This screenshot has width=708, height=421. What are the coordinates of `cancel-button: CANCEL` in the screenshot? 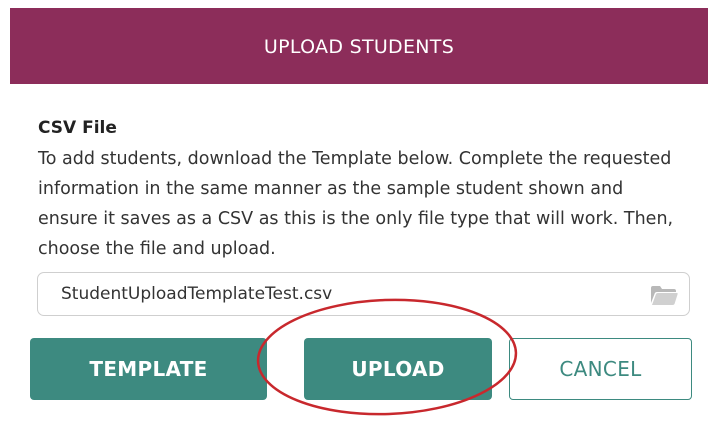 It's located at (600, 369).